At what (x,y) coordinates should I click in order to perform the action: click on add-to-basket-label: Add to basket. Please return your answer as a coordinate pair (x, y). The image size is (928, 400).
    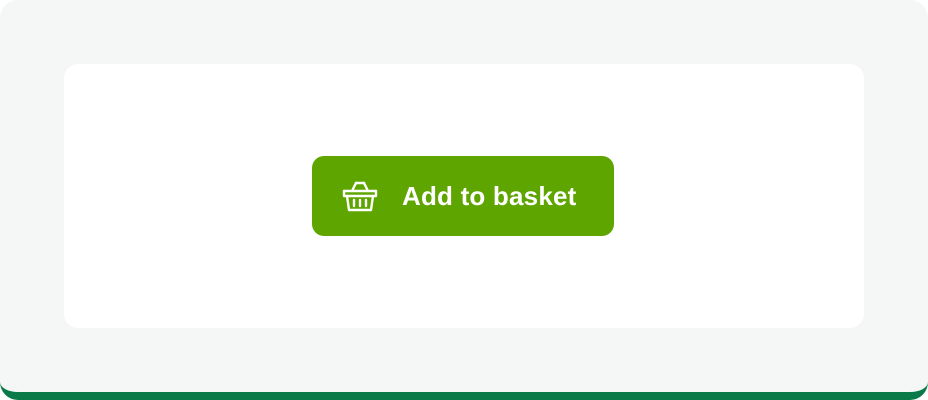
    Looking at the image, I should click on (489, 196).